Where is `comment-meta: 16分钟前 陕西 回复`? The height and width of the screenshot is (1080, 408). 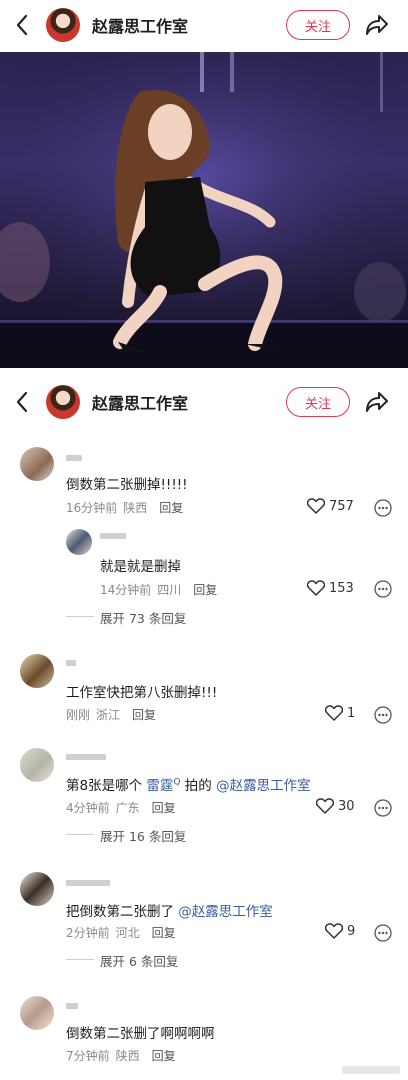 comment-meta: 16分钟前 陕西 回复 is located at coordinates (127, 507).